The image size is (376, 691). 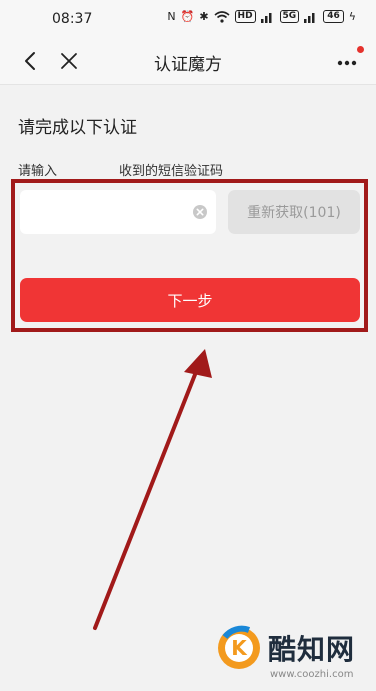 What do you see at coordinates (38, 171) in the screenshot?
I see `input-label: 请输入` at bounding box center [38, 171].